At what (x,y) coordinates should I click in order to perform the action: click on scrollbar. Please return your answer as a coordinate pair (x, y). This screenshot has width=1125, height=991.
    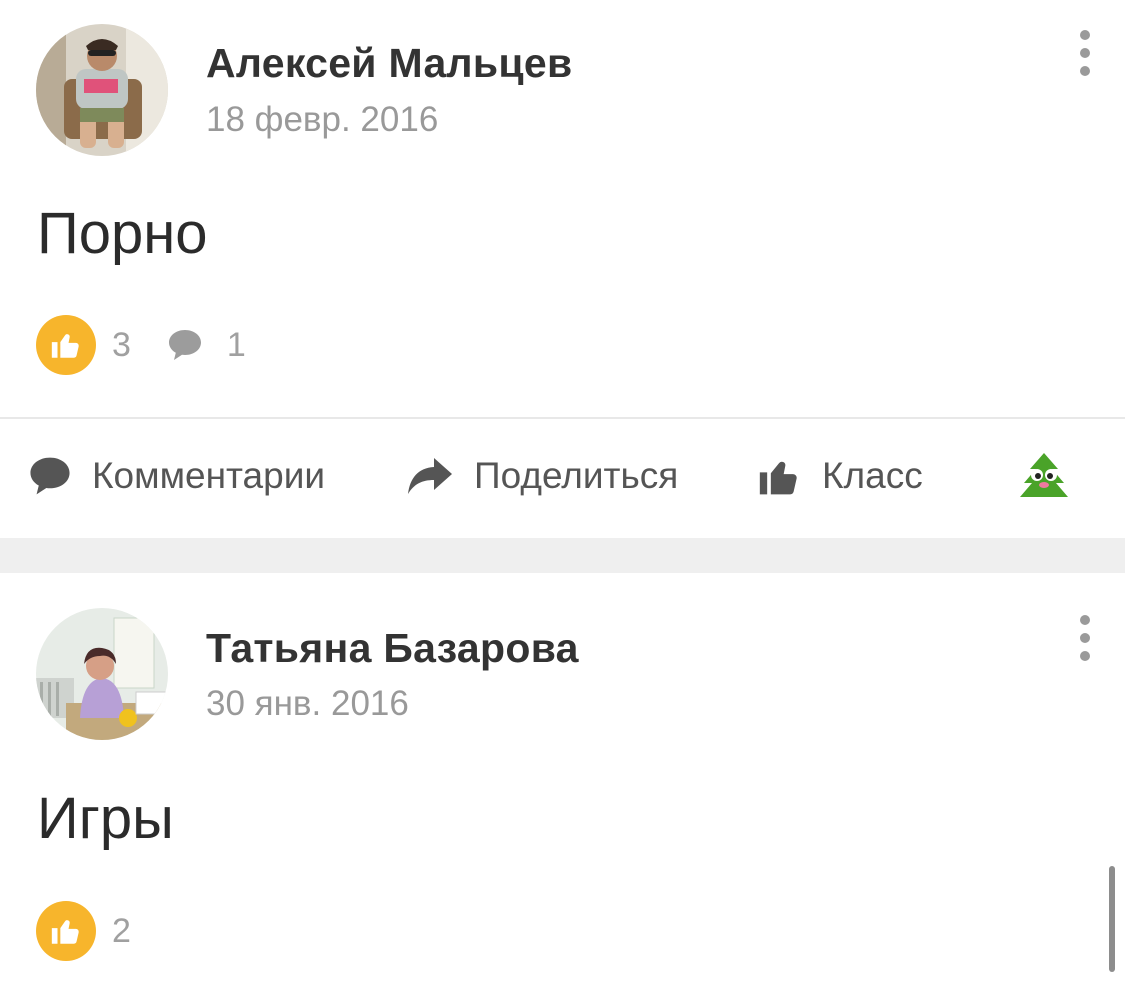
    Looking at the image, I should click on (1112, 919).